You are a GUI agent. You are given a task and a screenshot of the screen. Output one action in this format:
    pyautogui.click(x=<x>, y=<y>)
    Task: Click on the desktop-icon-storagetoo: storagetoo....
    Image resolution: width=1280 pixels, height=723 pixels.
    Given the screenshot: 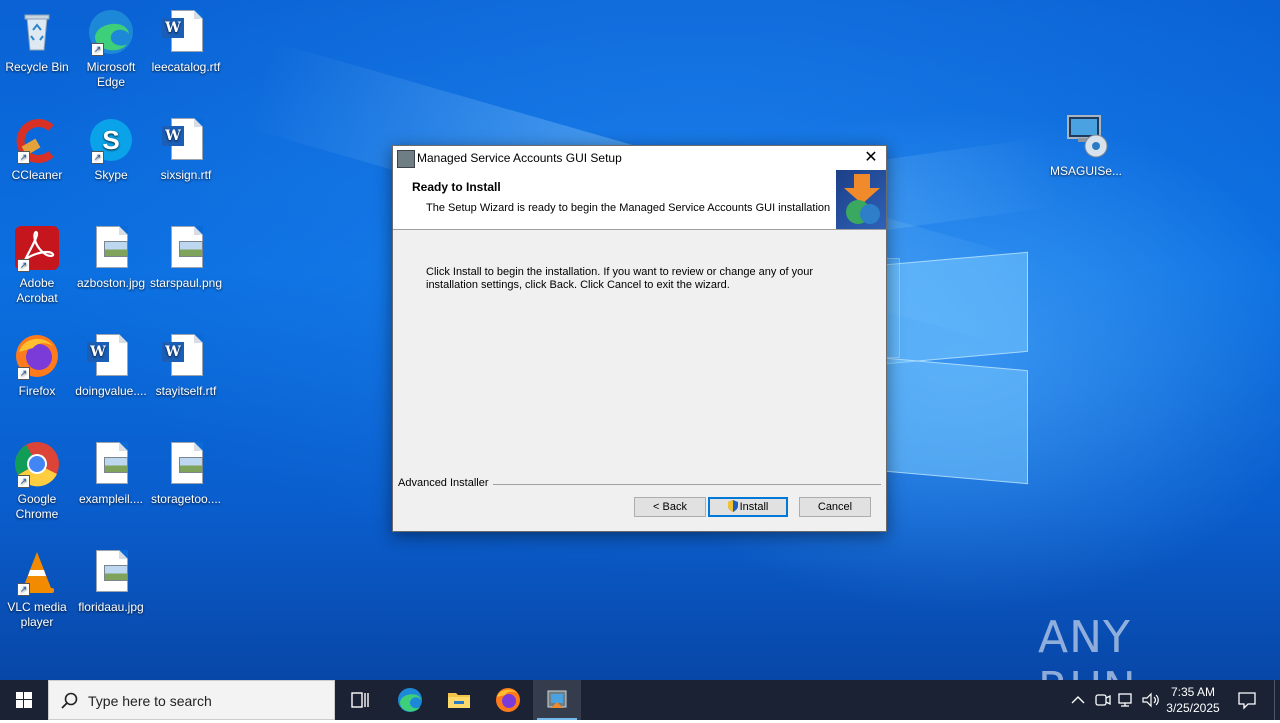 What is the action you would take?
    pyautogui.click(x=186, y=473)
    